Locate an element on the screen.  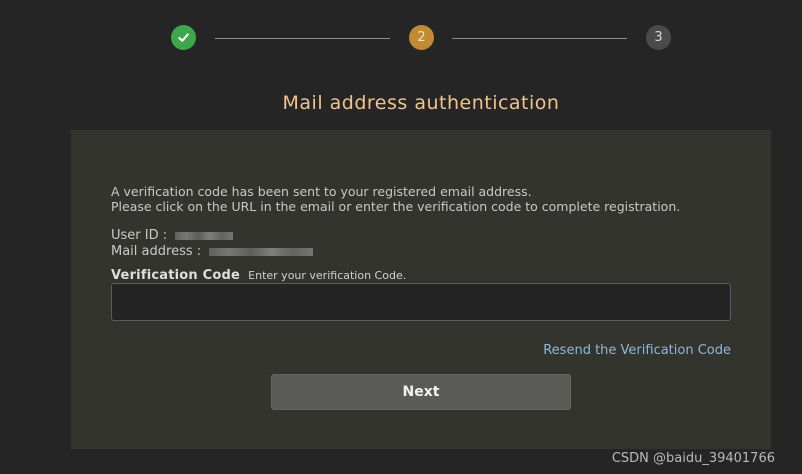
progress-stepper: 2 3 is located at coordinates (421, 38).